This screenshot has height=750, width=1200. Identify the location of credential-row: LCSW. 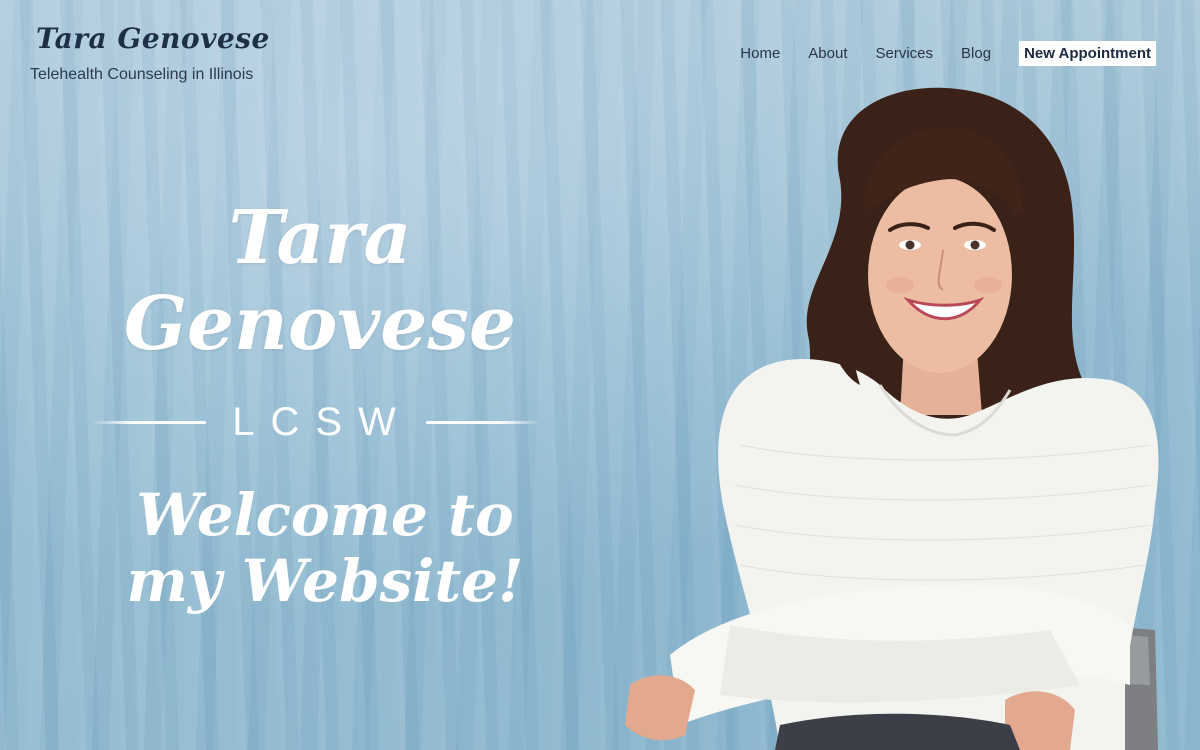
(316, 422).